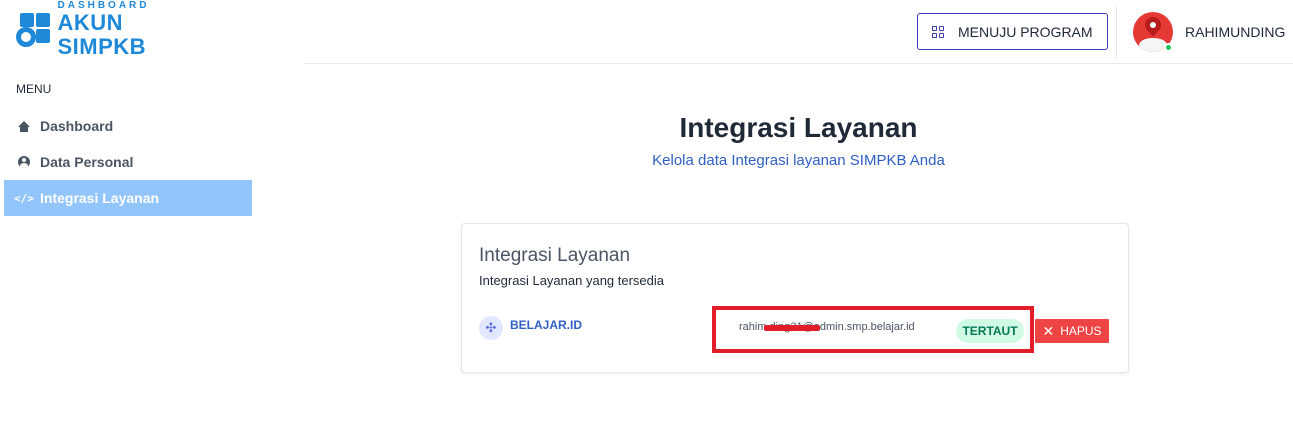  Describe the element at coordinates (1081, 331) in the screenshot. I see `hapus-label: HAPUS` at that location.